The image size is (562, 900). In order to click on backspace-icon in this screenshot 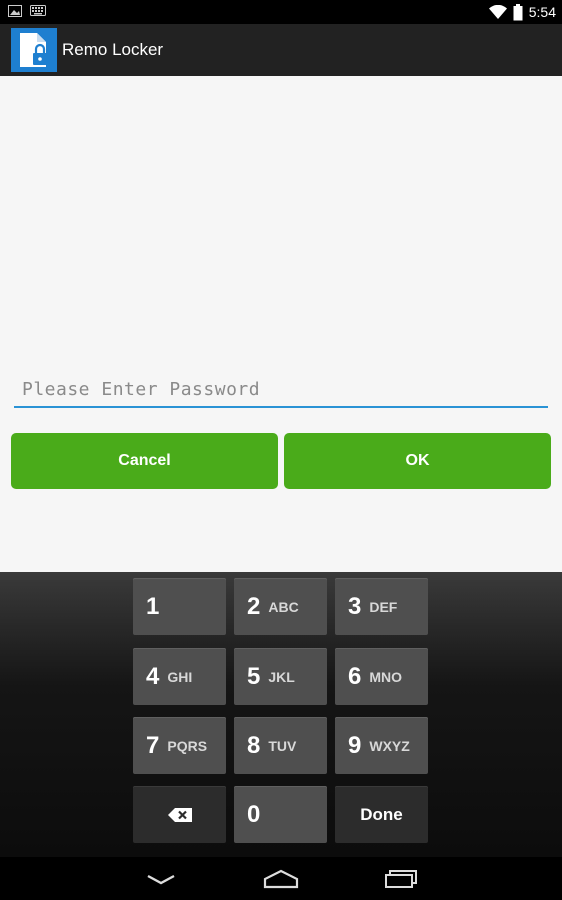, I will do `click(179, 814)`.